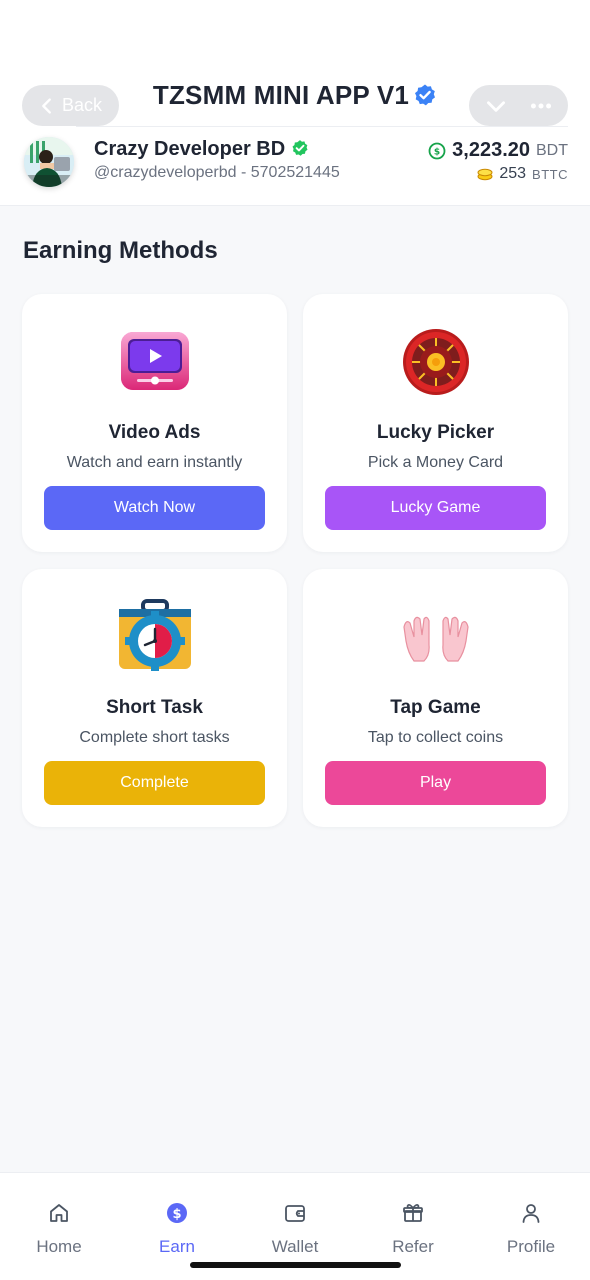 The image size is (590, 1280). What do you see at coordinates (154, 432) in the screenshot?
I see `card-title: Video Ads` at bounding box center [154, 432].